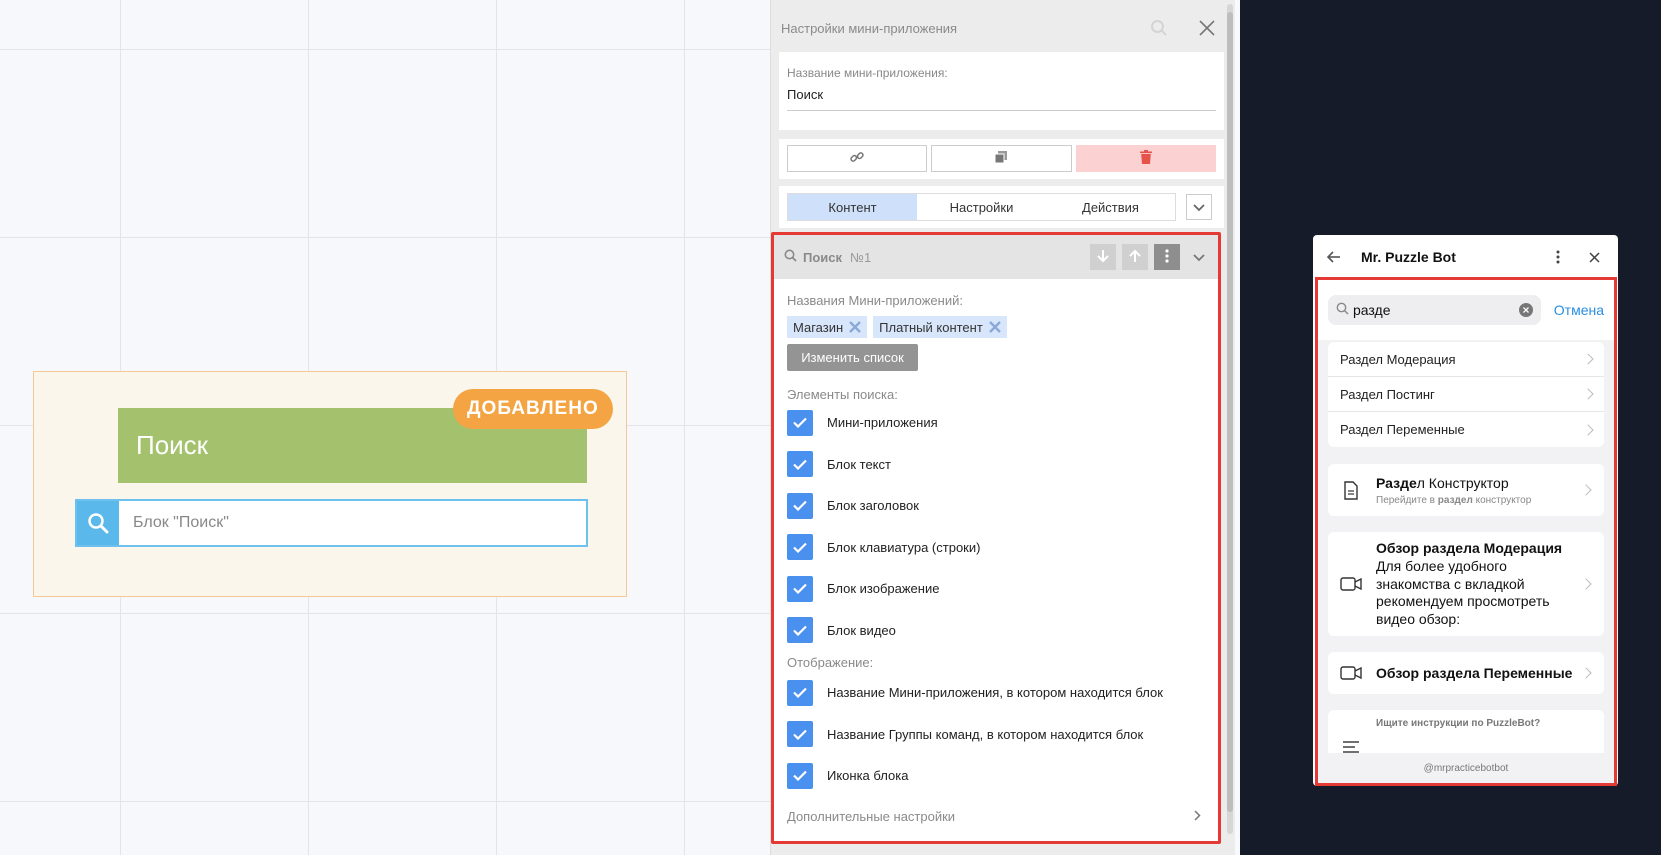 This screenshot has height=855, width=1661. I want to click on list-item-label: Раздел Постинг, so click(1387, 394).